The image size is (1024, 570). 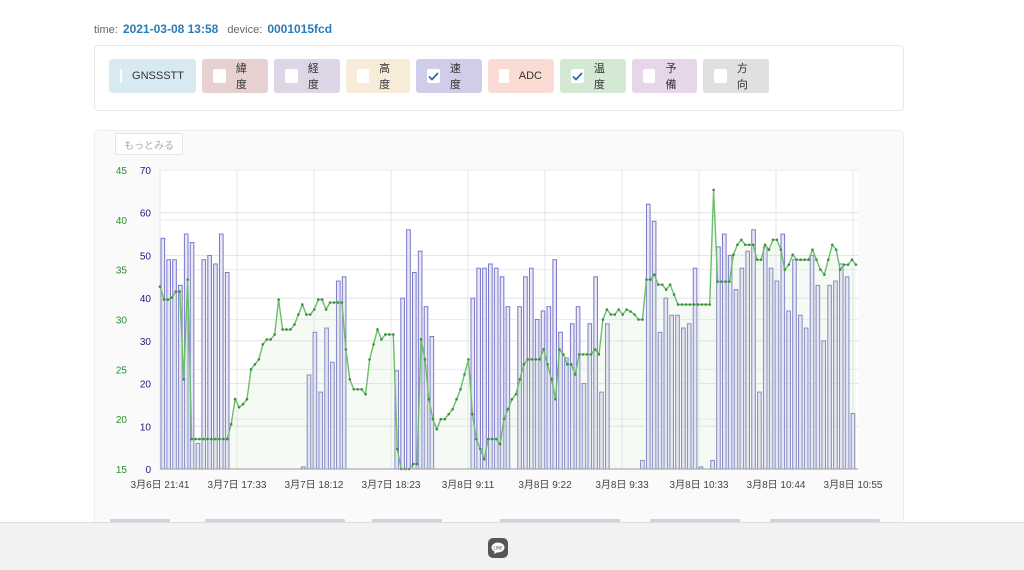 What do you see at coordinates (146, 427) in the screenshot?
I see `y-right-tick-label: 10` at bounding box center [146, 427].